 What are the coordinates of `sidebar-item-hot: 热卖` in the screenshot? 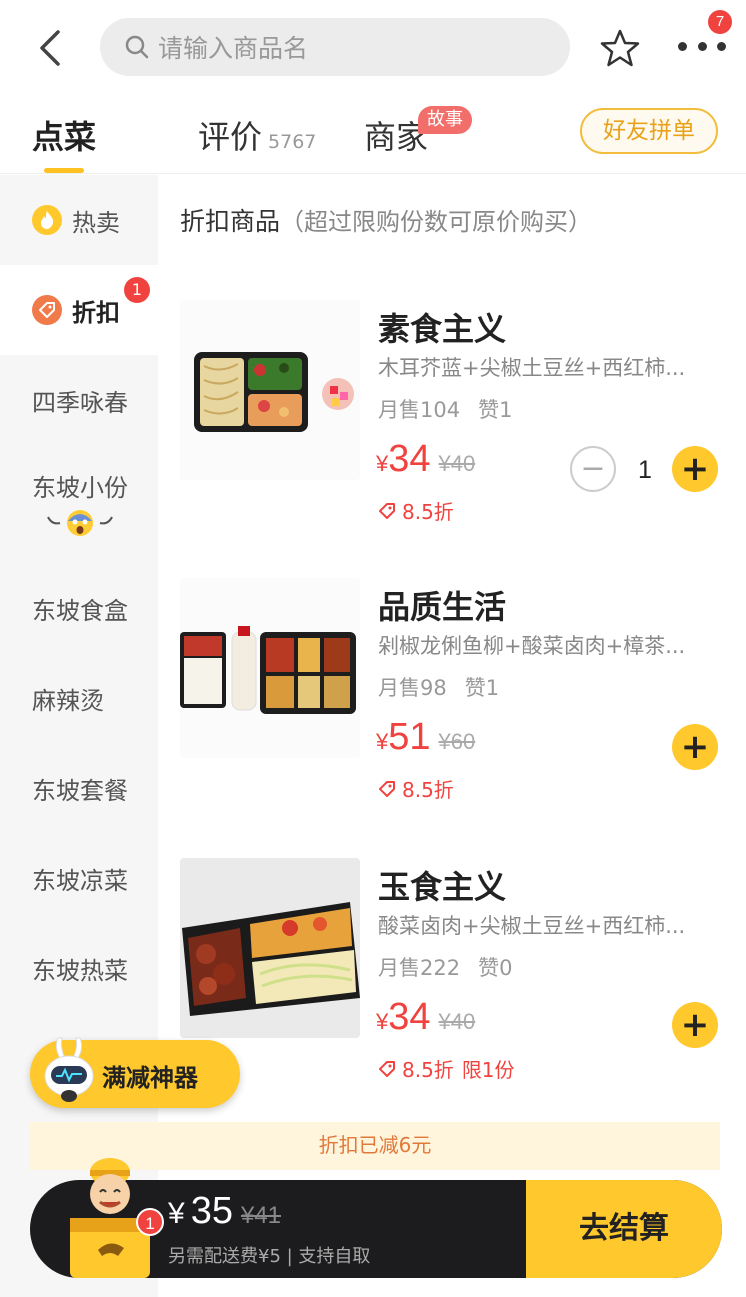 It's located at (79, 220).